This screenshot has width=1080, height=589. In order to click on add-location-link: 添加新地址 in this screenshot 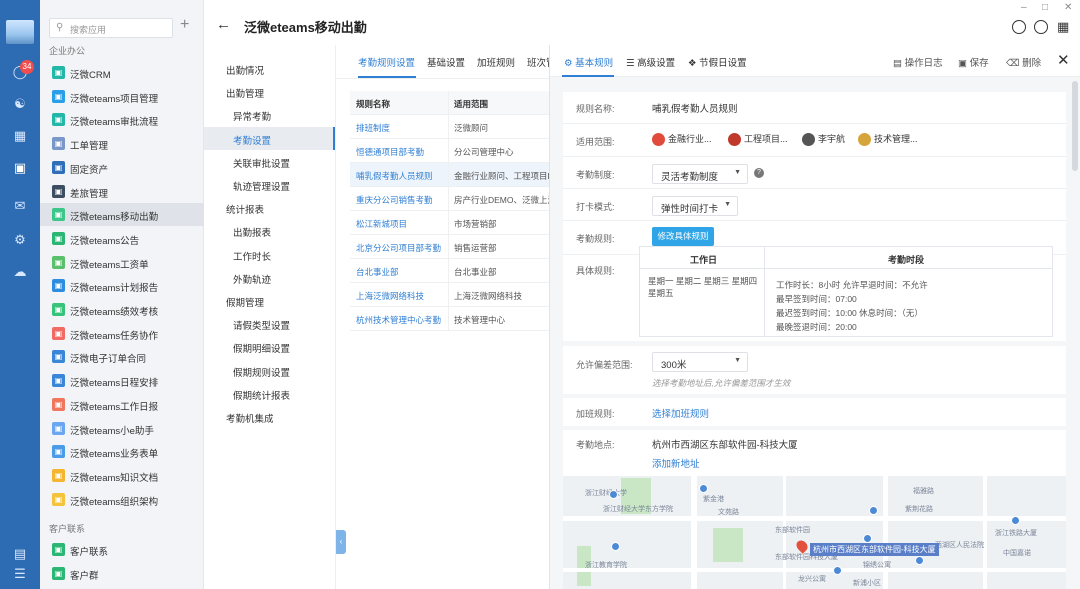, I will do `click(676, 463)`.